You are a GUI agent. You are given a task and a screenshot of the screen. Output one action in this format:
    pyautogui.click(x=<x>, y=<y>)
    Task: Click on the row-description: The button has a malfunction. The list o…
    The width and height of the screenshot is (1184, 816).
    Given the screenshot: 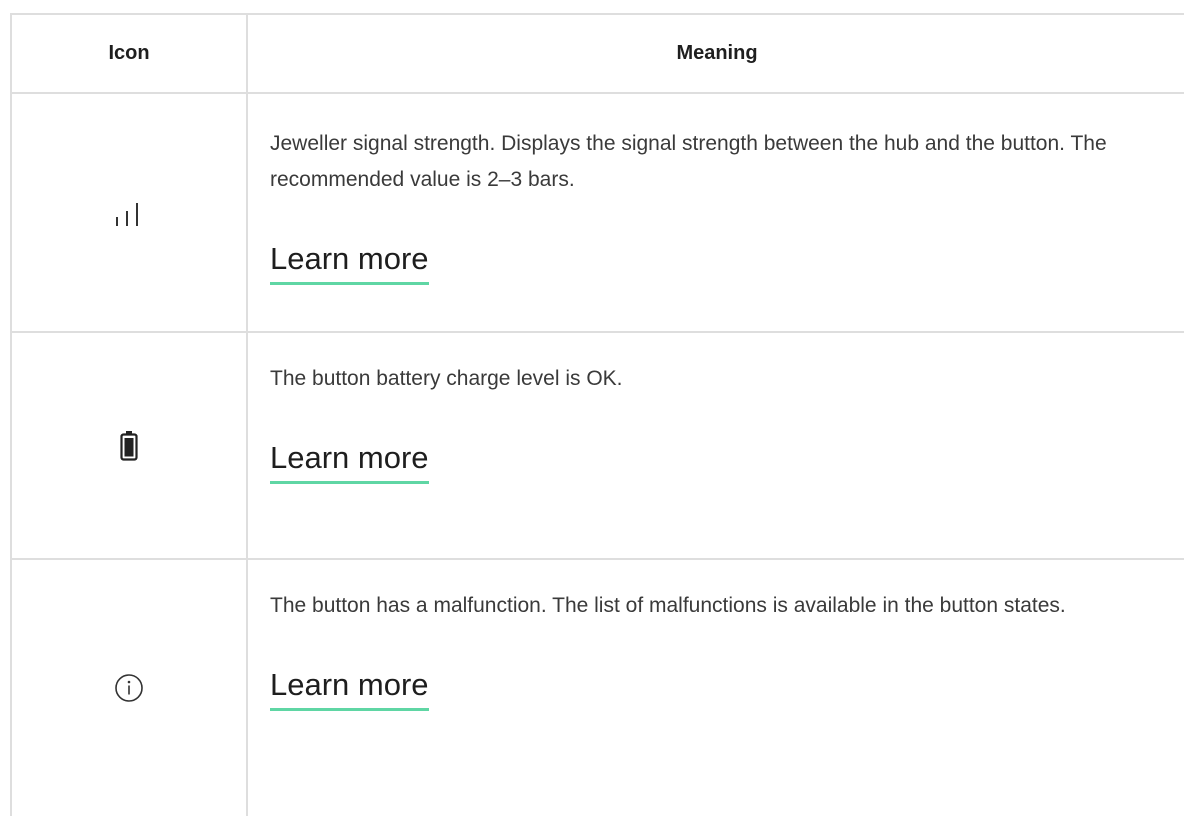 What is the action you would take?
    pyautogui.click(x=668, y=605)
    